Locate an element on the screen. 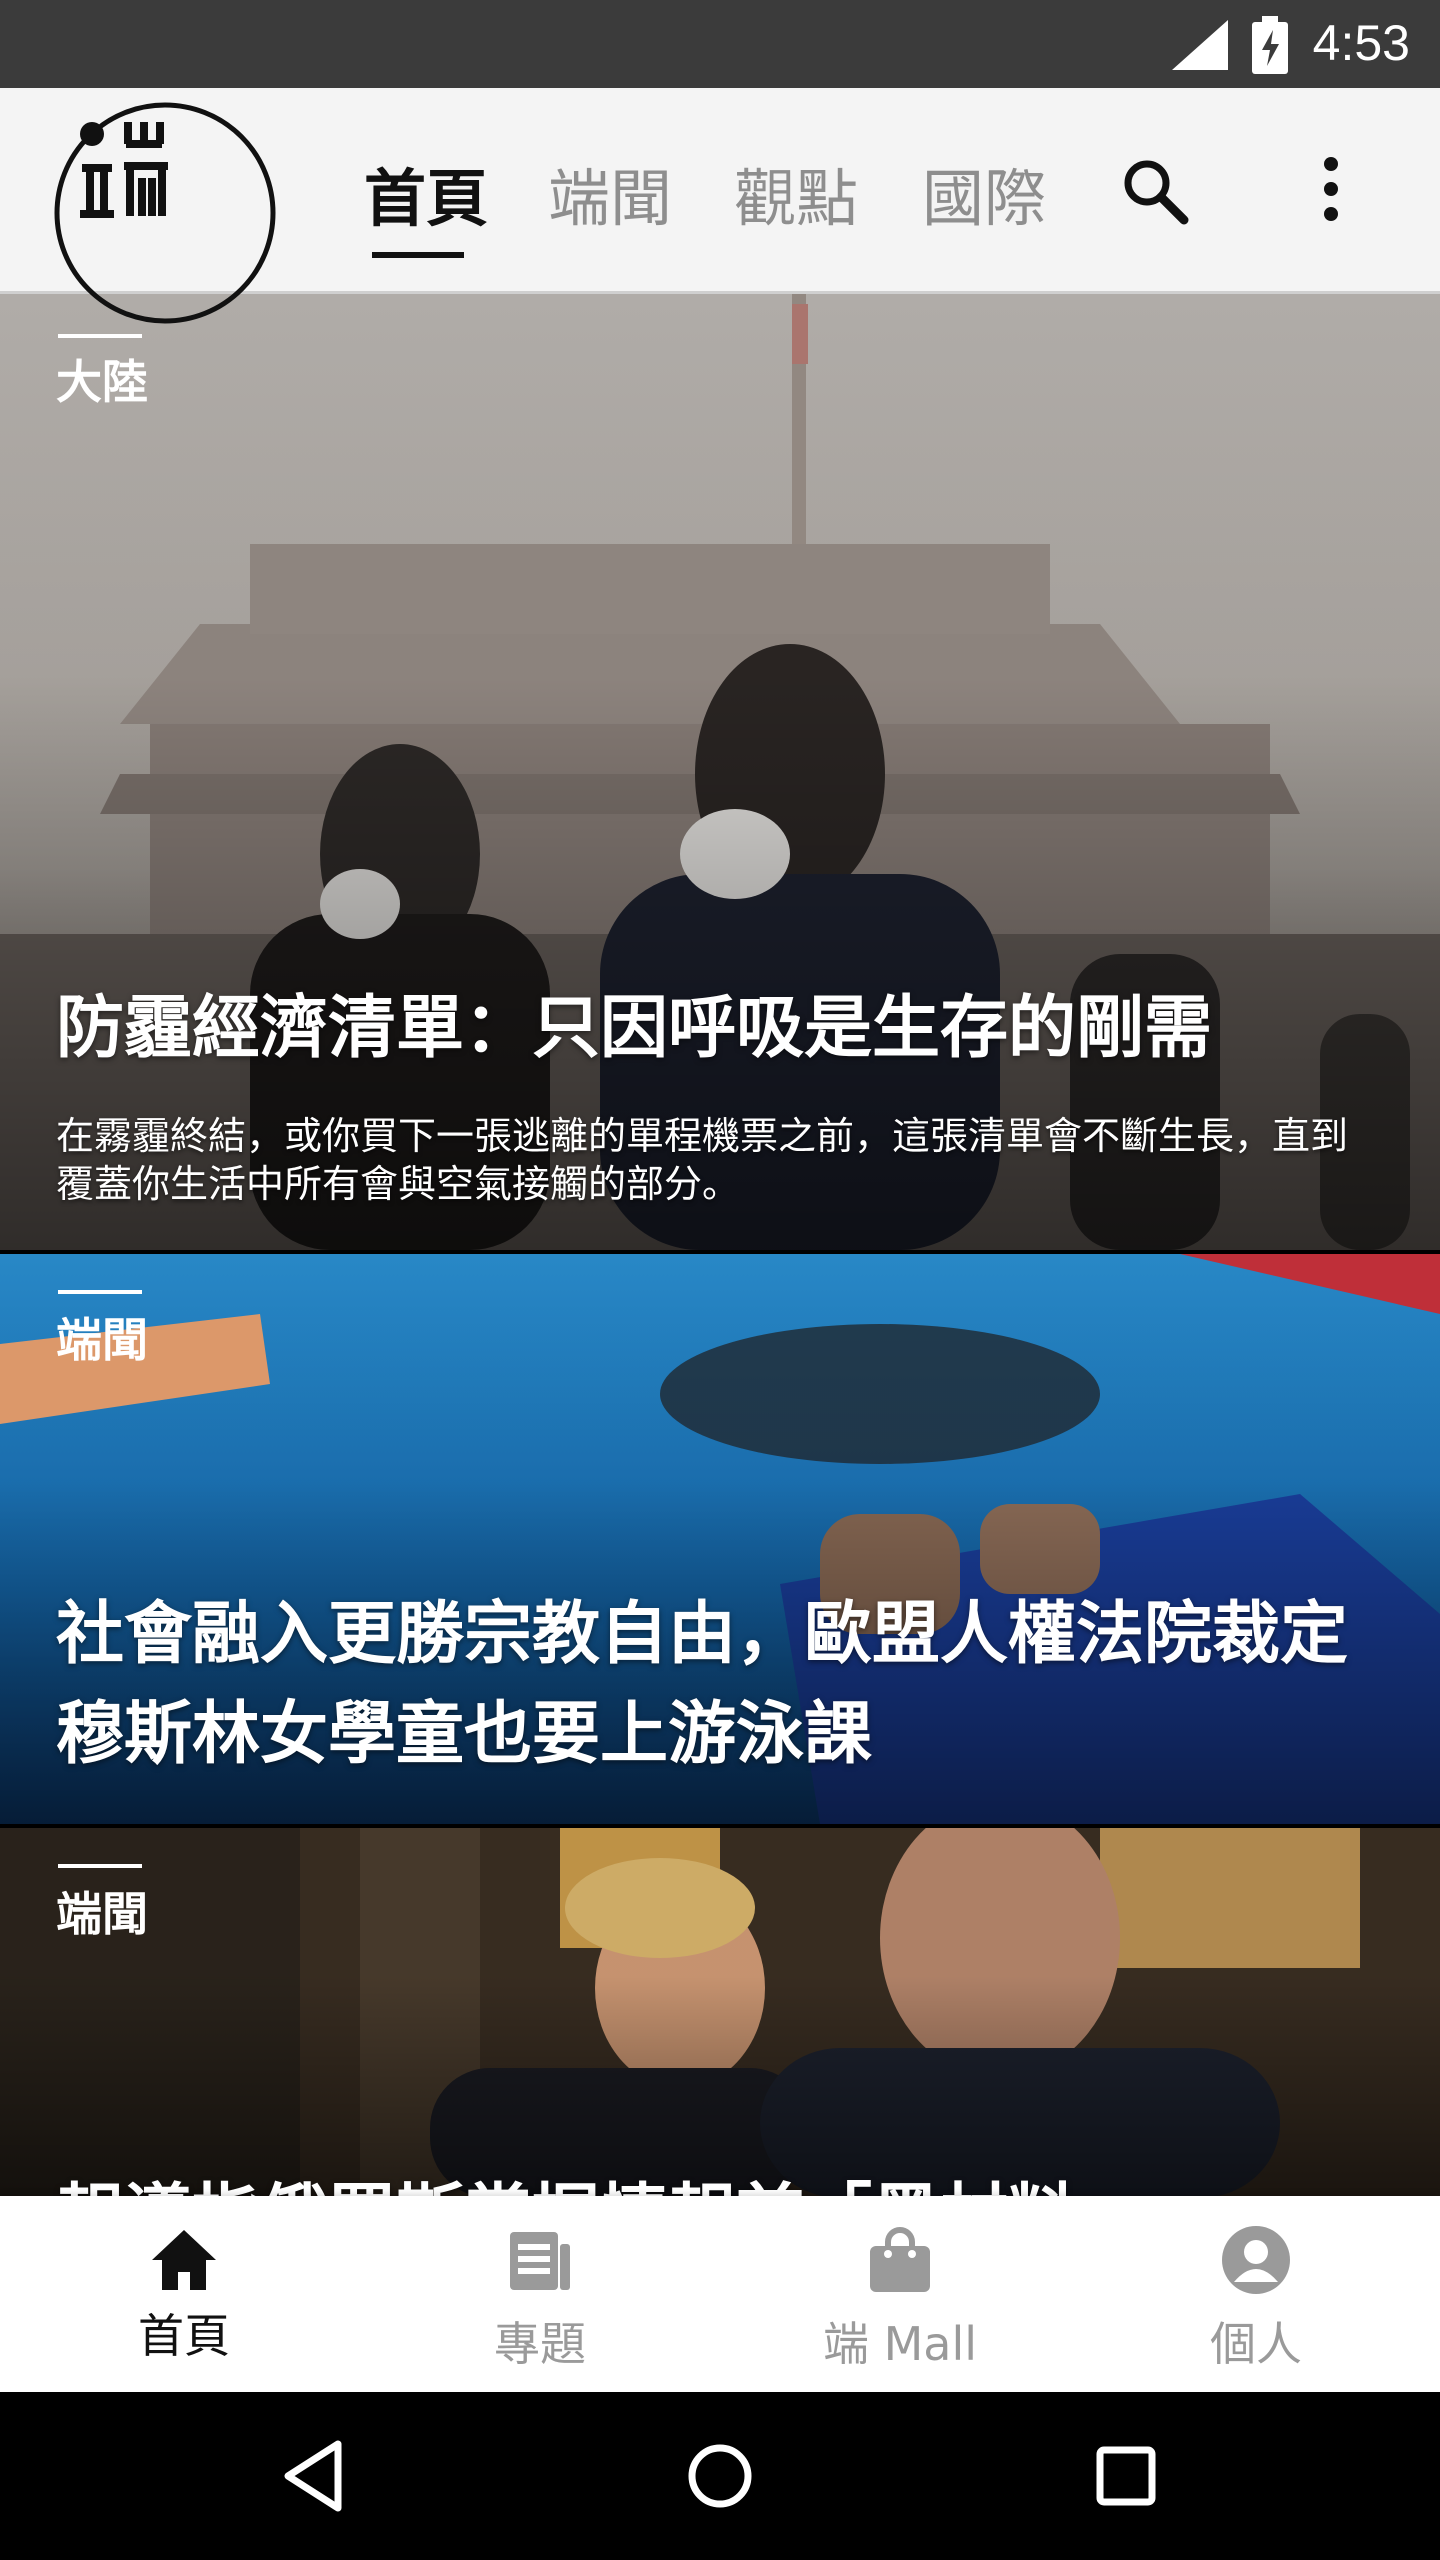  nav-item-home: 首頁 is located at coordinates (184, 2294).